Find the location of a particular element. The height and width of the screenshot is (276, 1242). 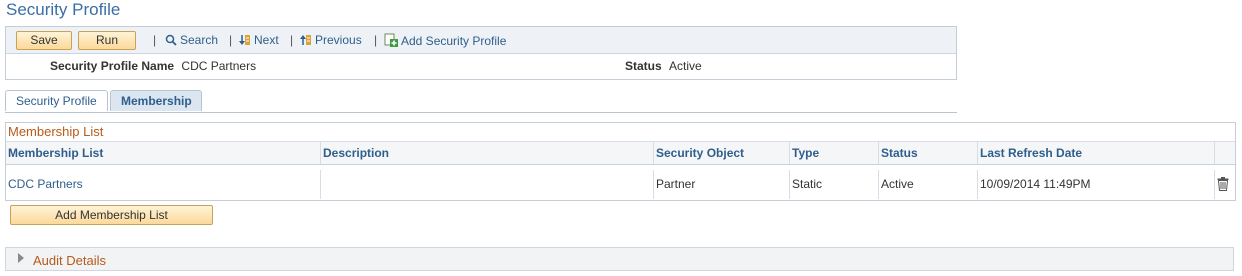

last-refresh-cell: 10/09/2014 11:49PM is located at coordinates (1095, 184).